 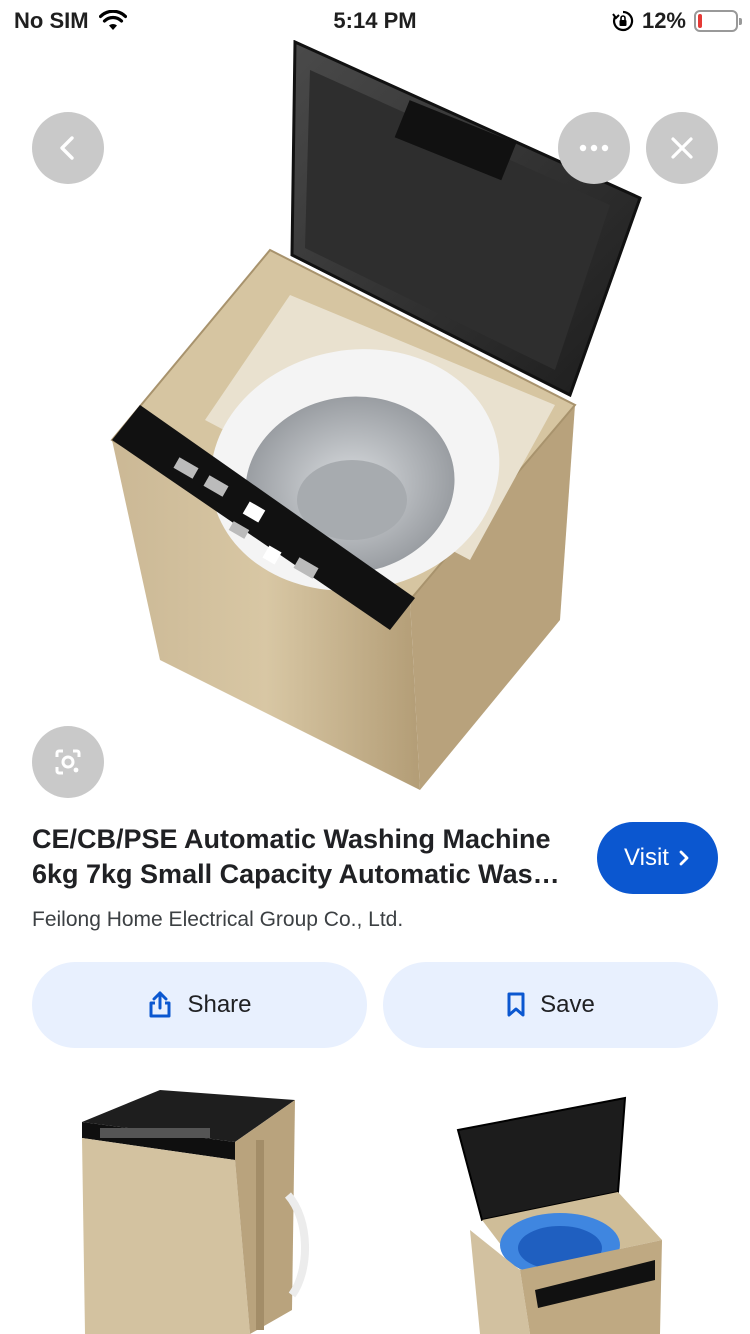 I want to click on more-options-button, so click(x=594, y=148).